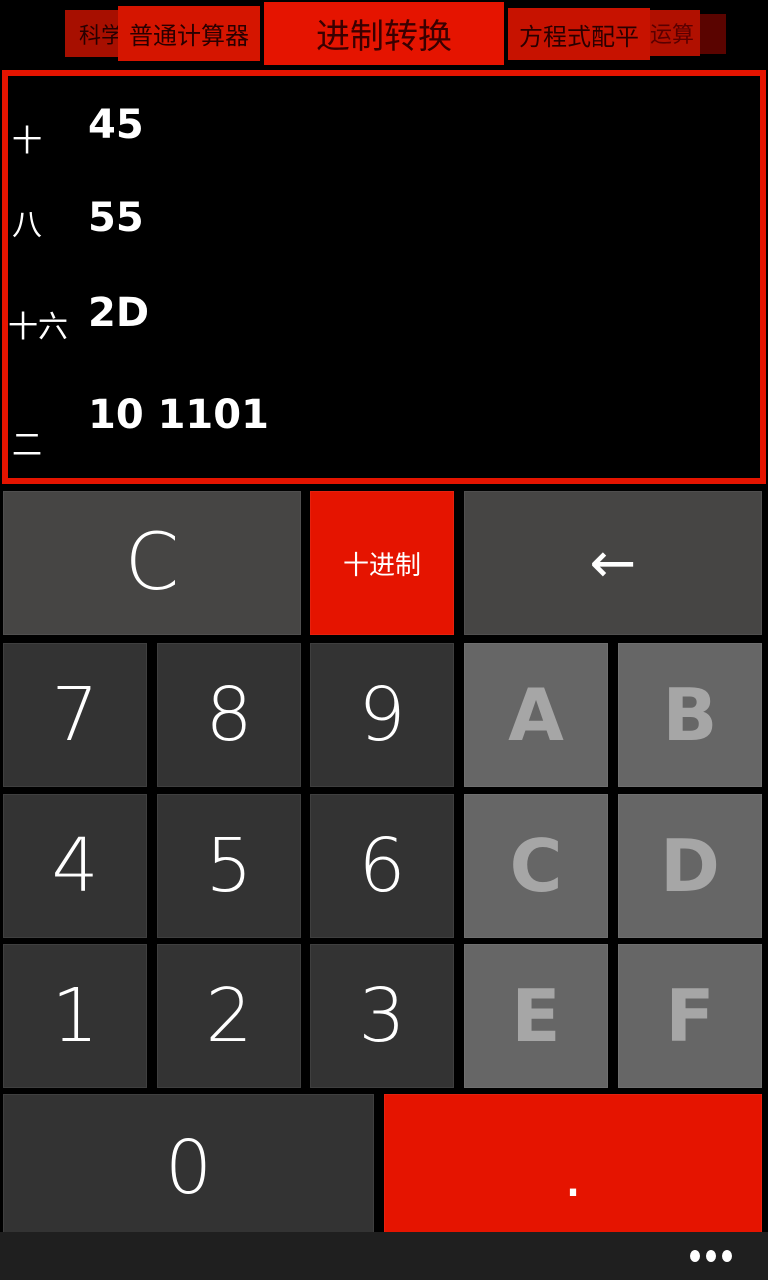  I want to click on decimal-point-button: ., so click(573, 1169).